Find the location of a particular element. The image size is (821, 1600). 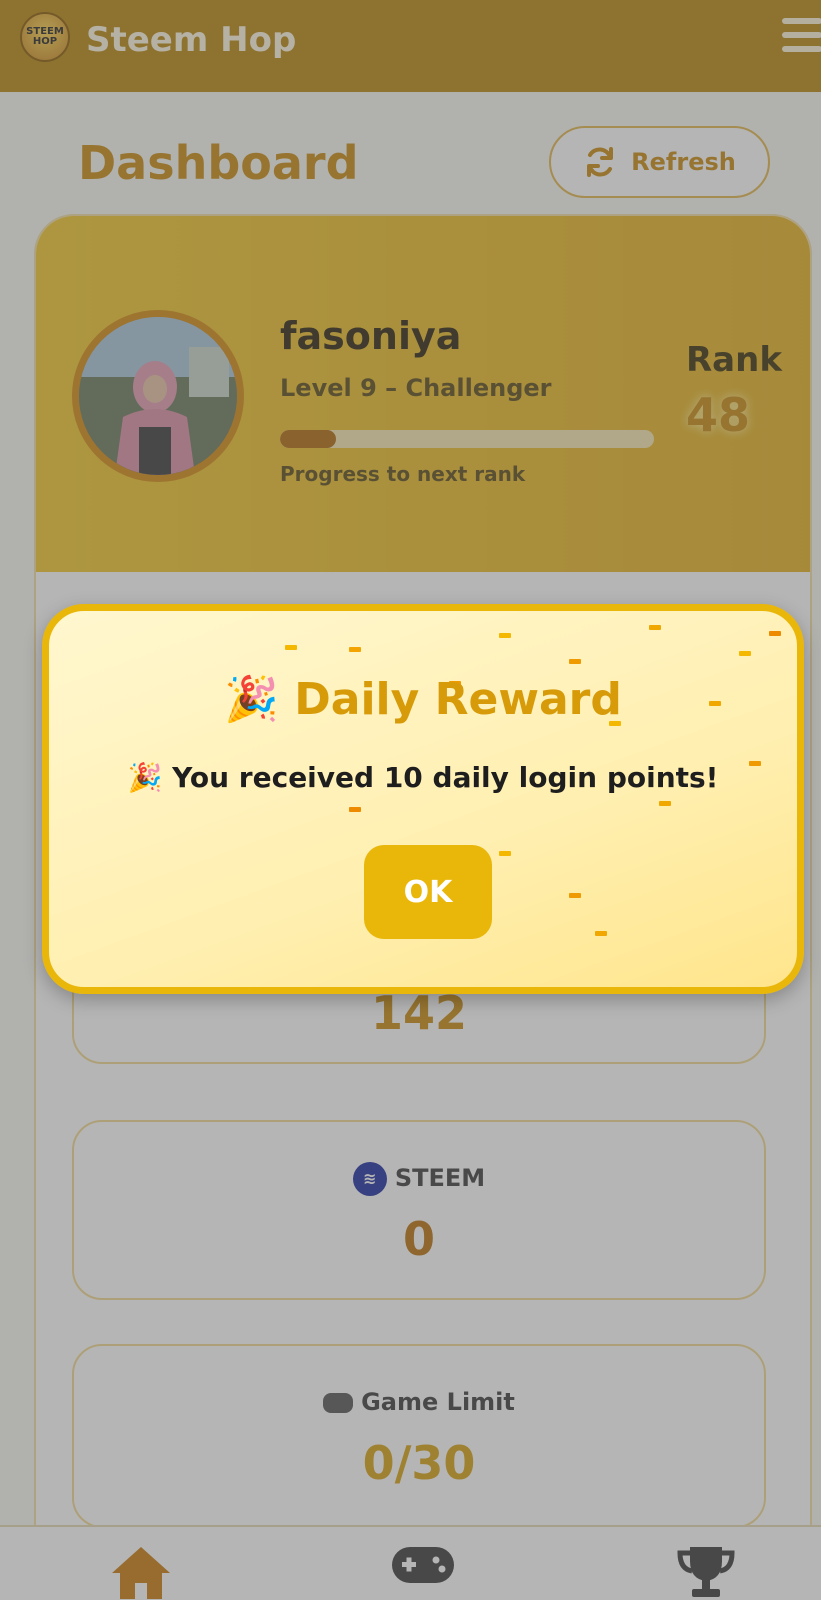

dialog-message-row: 🎉 You received 10 daily login points! is located at coordinates (423, 777).